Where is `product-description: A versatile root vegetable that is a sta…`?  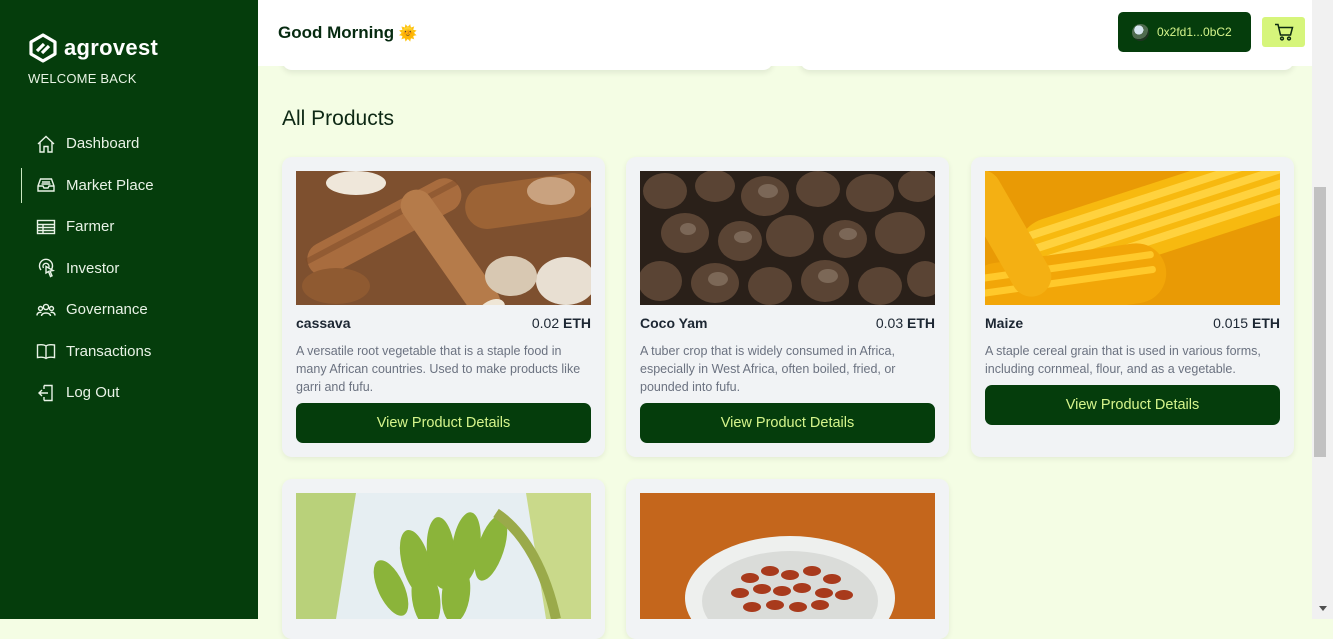
product-description: A versatile root vegetable that is a sta… is located at coordinates (438, 369).